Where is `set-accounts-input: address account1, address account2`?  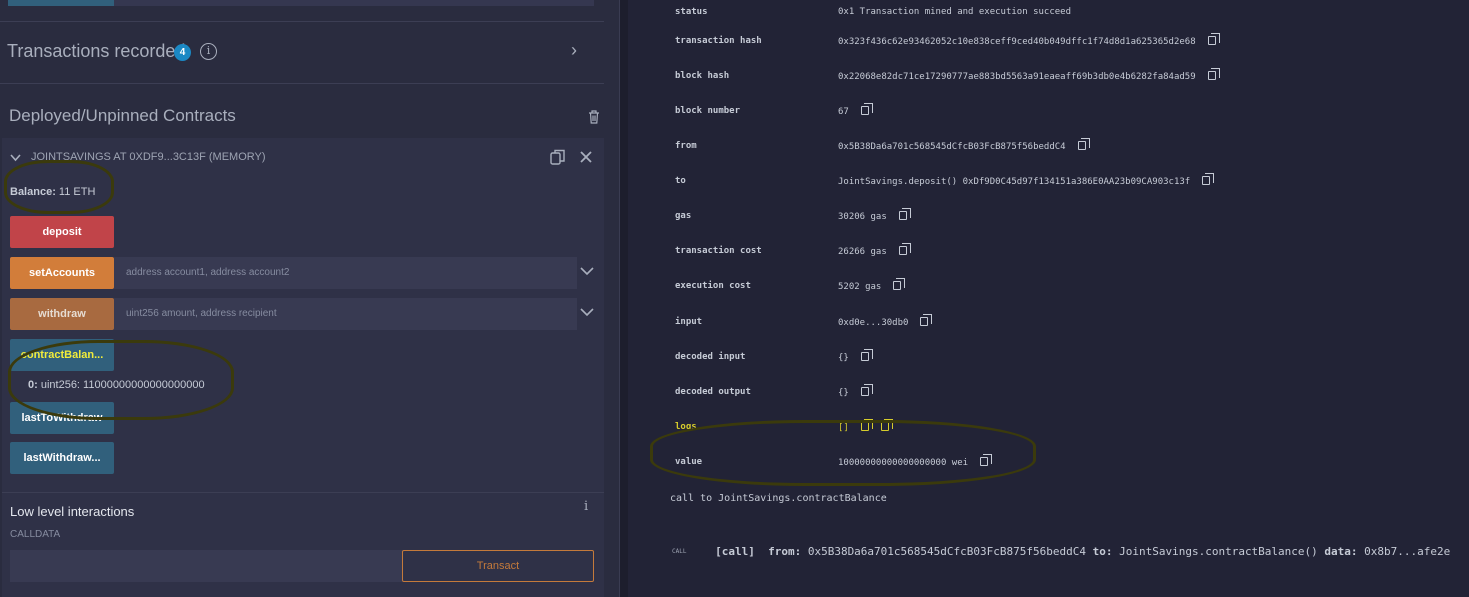
set-accounts-input: address account1, address account2 is located at coordinates (345, 273).